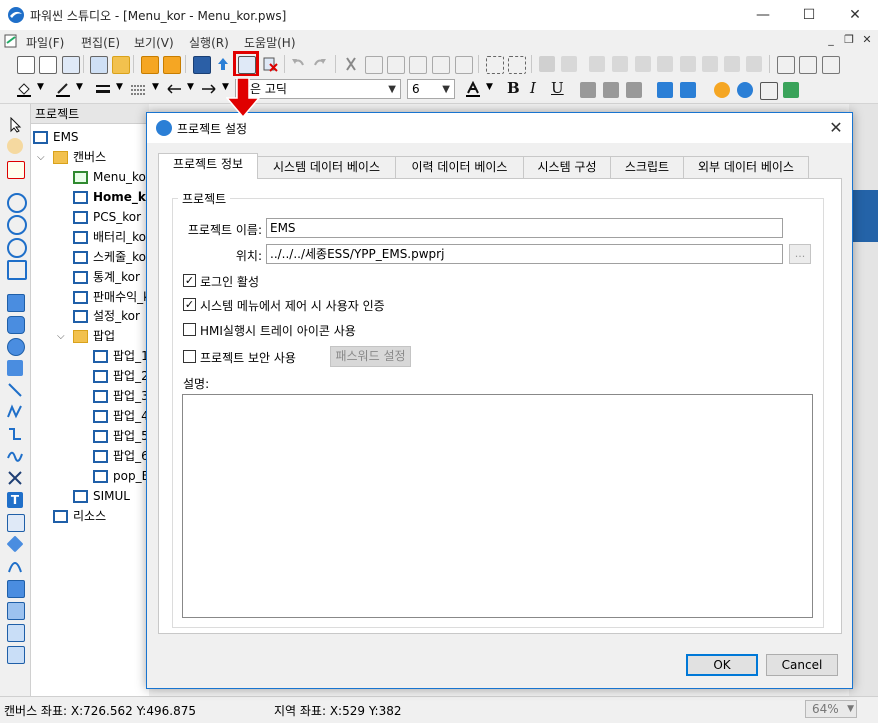 The image size is (878, 723). Describe the element at coordinates (16, 523) in the screenshot. I see `numeric-display-icon` at that location.